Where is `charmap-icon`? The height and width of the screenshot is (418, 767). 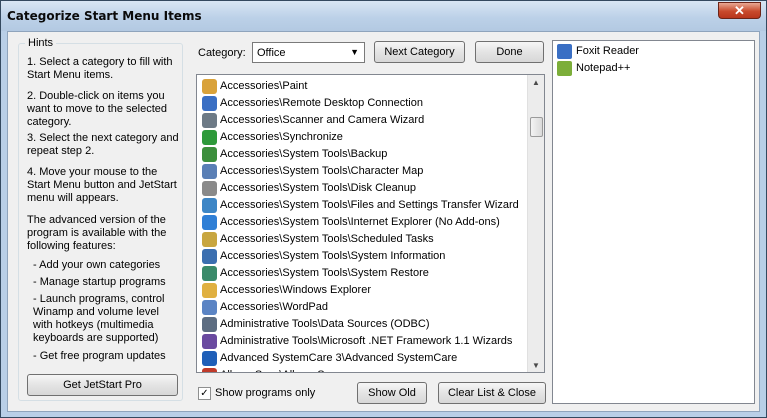 charmap-icon is located at coordinates (209, 171).